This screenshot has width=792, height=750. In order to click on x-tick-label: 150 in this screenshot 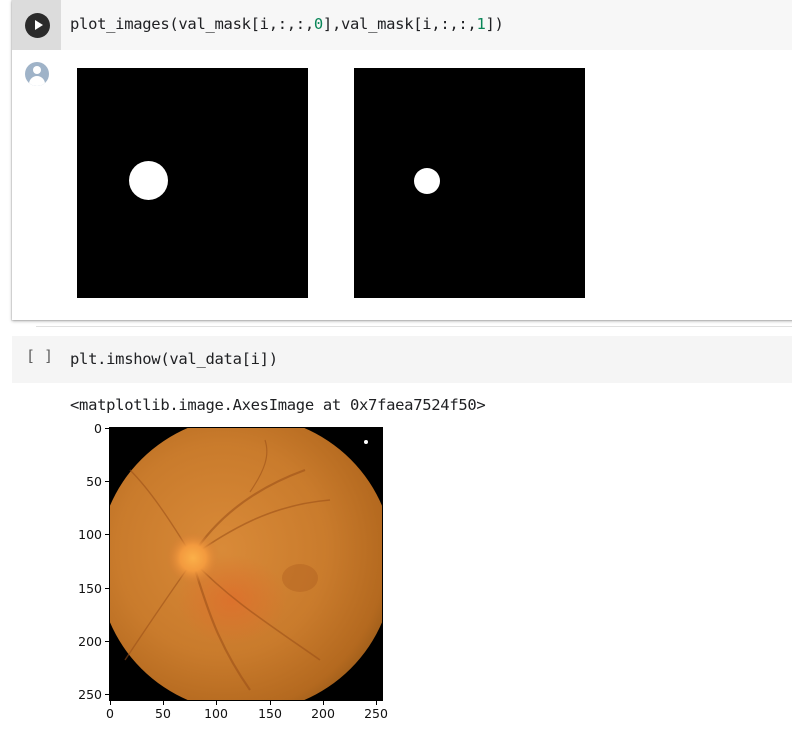, I will do `click(270, 713)`.